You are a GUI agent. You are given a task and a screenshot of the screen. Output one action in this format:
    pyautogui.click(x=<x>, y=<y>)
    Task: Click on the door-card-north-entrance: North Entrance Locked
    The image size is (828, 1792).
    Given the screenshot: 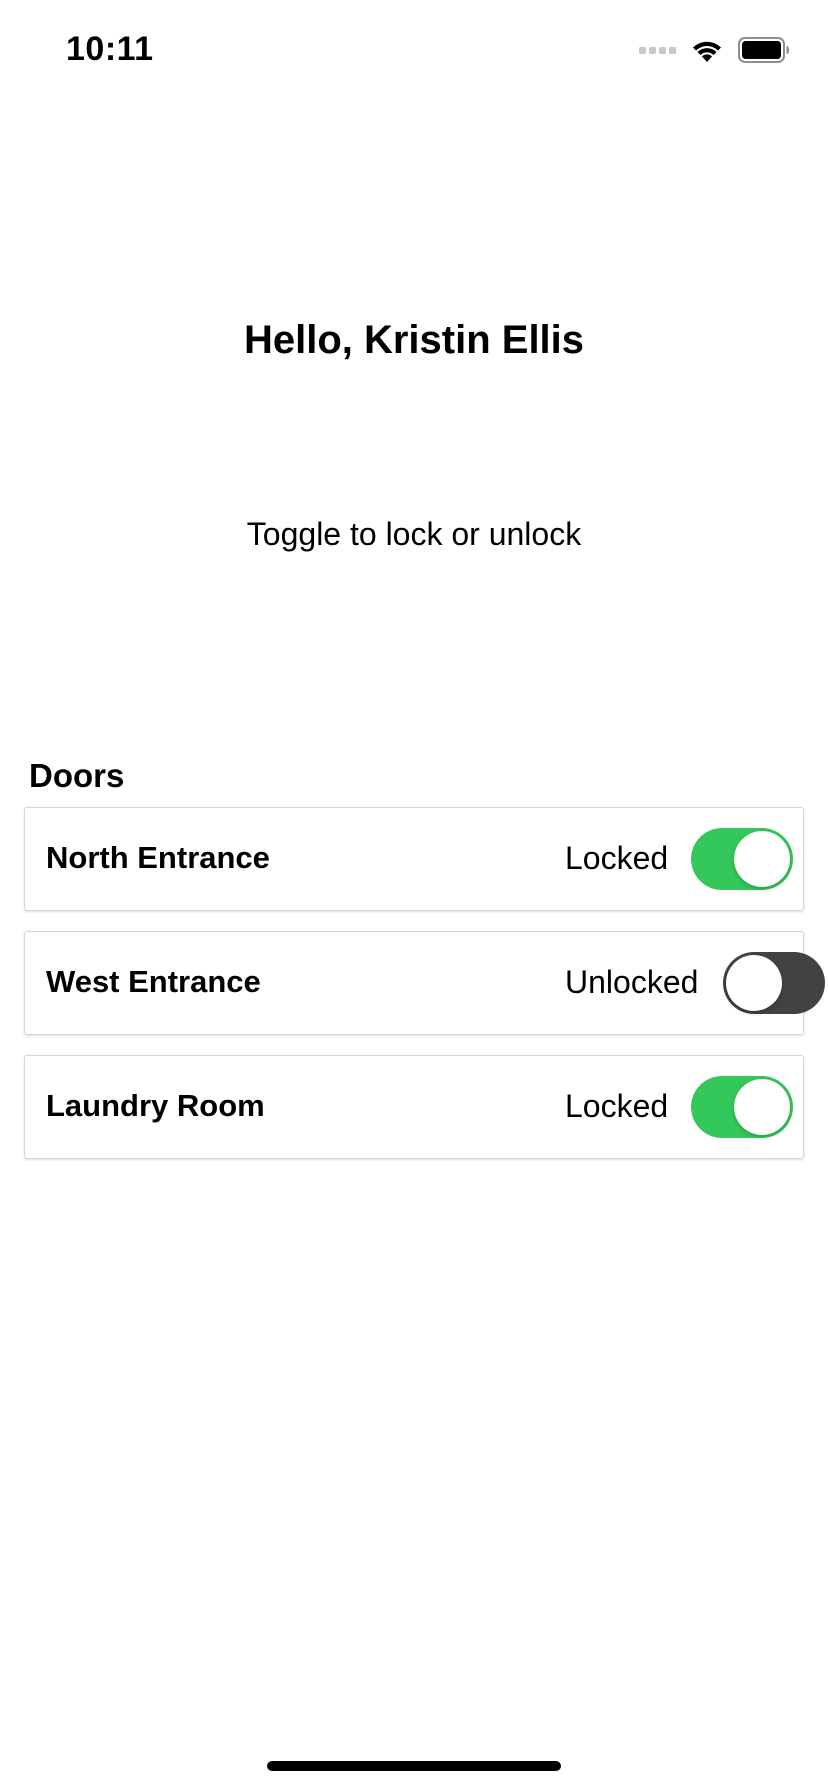 What is the action you would take?
    pyautogui.click(x=414, y=859)
    